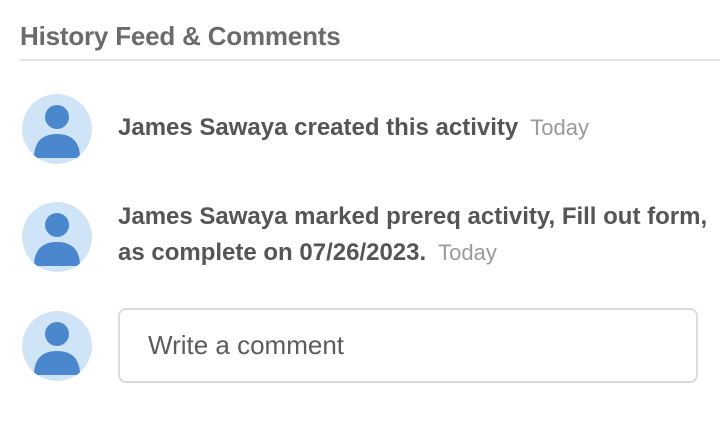 This screenshot has height=424, width=720. What do you see at coordinates (318, 127) in the screenshot?
I see `feed-item-text: James Sawaya created this activity` at bounding box center [318, 127].